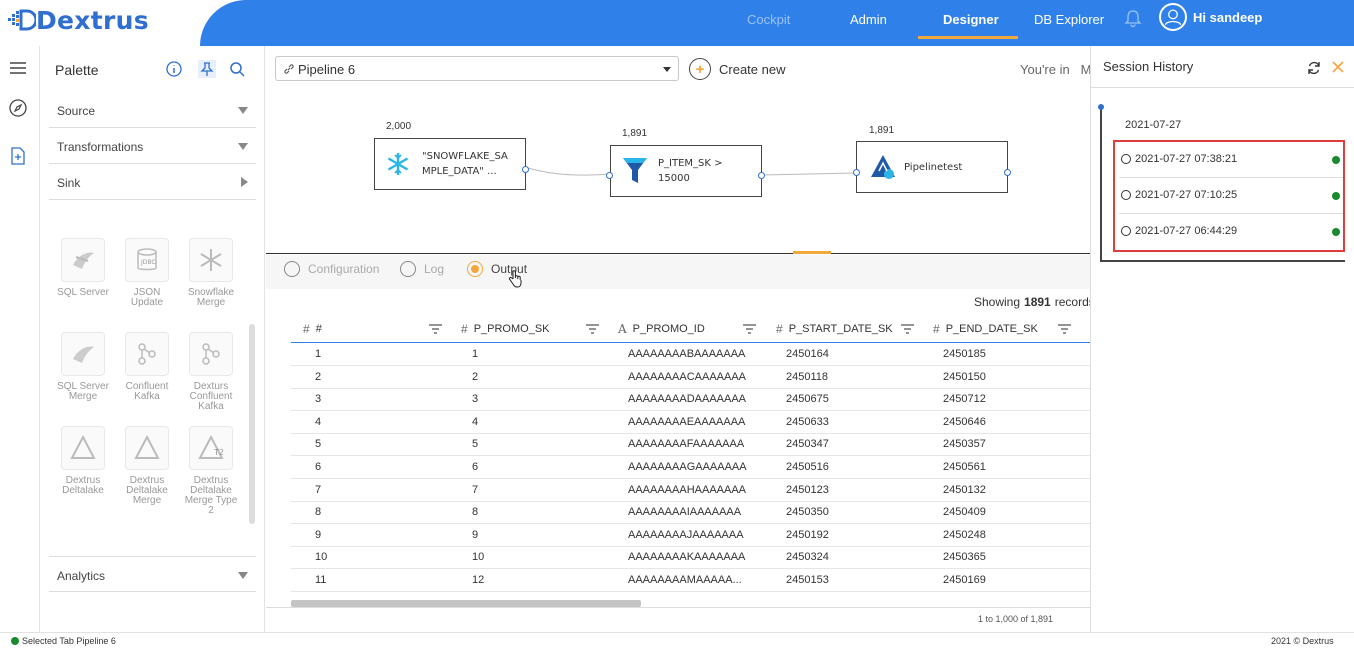 This screenshot has width=1354, height=648. What do you see at coordinates (174, 69) in the screenshot?
I see `info-icon` at bounding box center [174, 69].